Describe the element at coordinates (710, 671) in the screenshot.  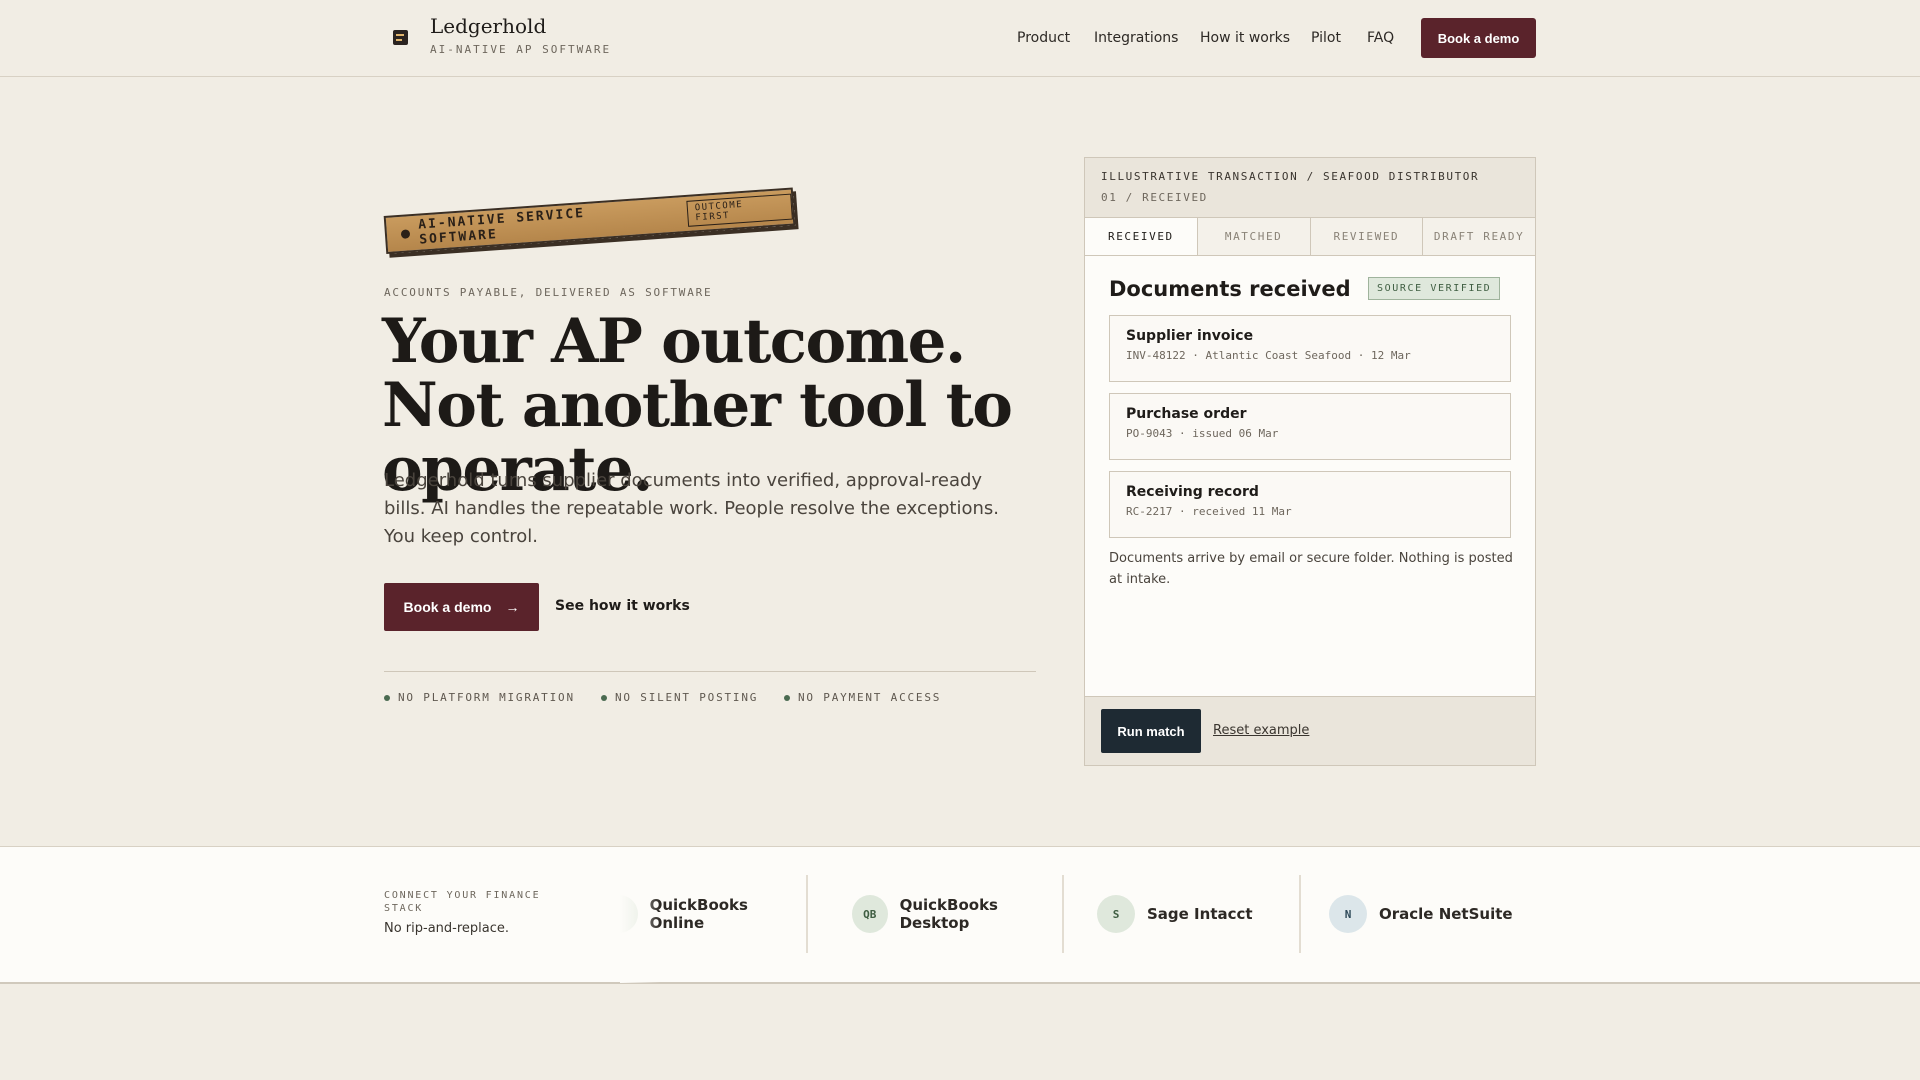
I see `hero-divider` at that location.